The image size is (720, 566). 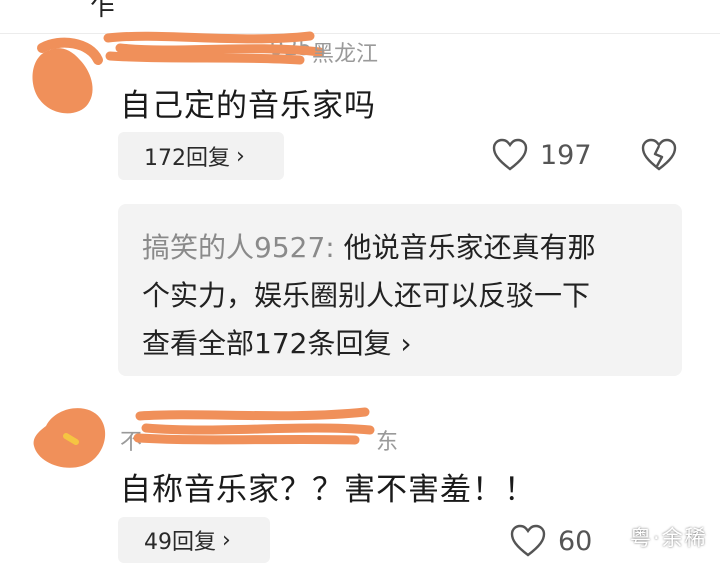 I want to click on comment-location: 东, so click(x=387, y=442).